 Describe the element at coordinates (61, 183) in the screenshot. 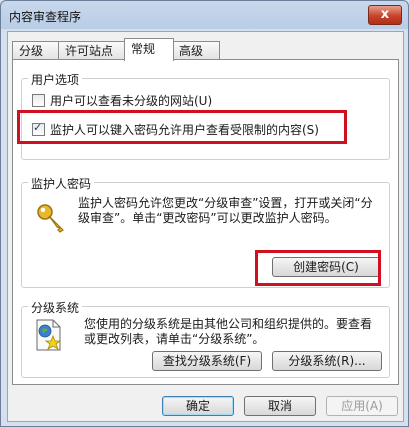

I see `supervisor-password-title: 监护人密码` at that location.